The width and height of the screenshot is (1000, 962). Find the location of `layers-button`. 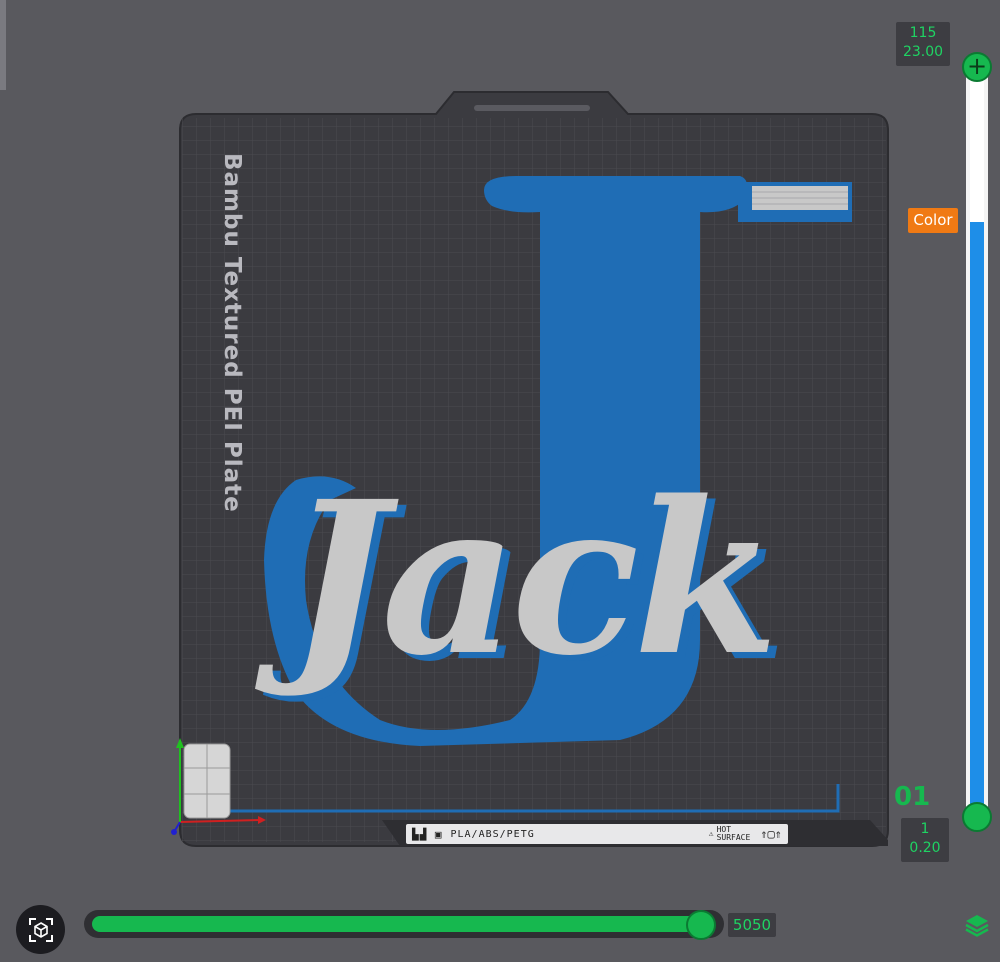

layers-button is located at coordinates (977, 925).